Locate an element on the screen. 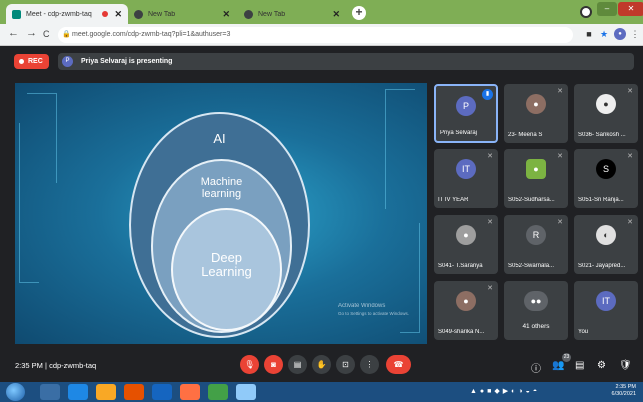 The height and width of the screenshot is (402, 643). camera-permission-icon: ■ is located at coordinates (589, 34).